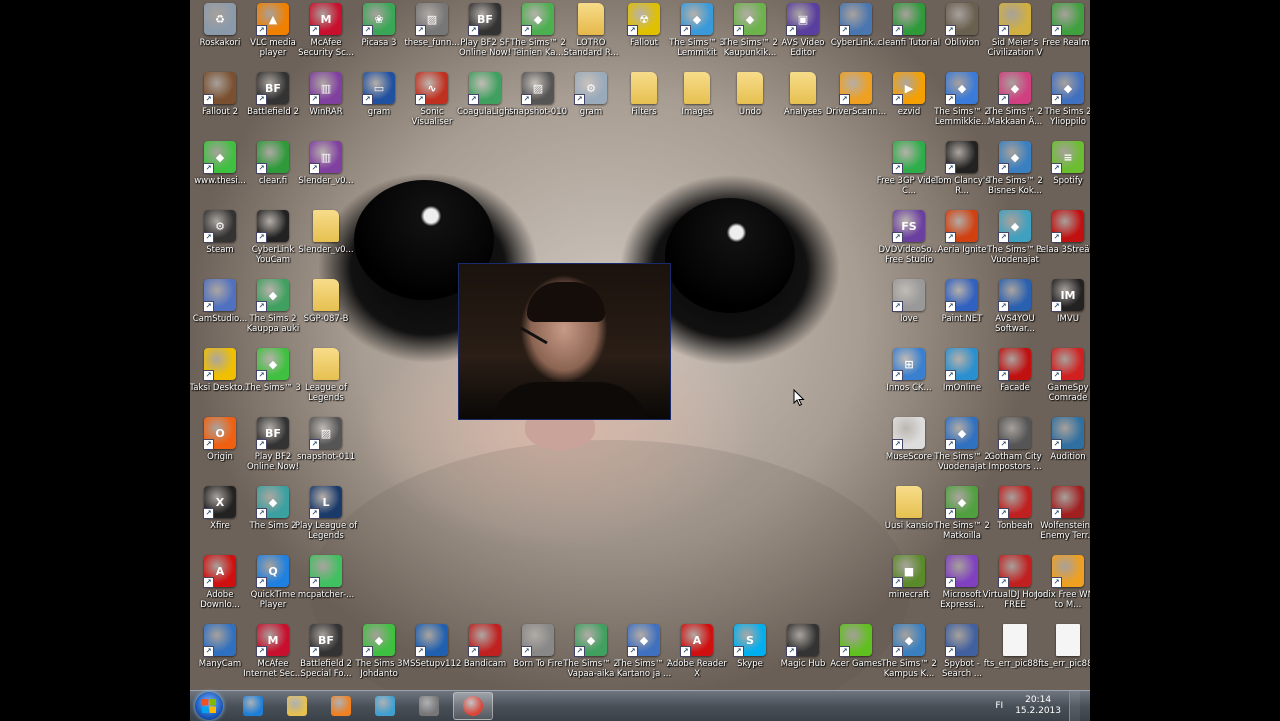 This screenshot has width=1280, height=721. I want to click on desktop-icon: L ↗ Play League of Legends, so click(326, 520).